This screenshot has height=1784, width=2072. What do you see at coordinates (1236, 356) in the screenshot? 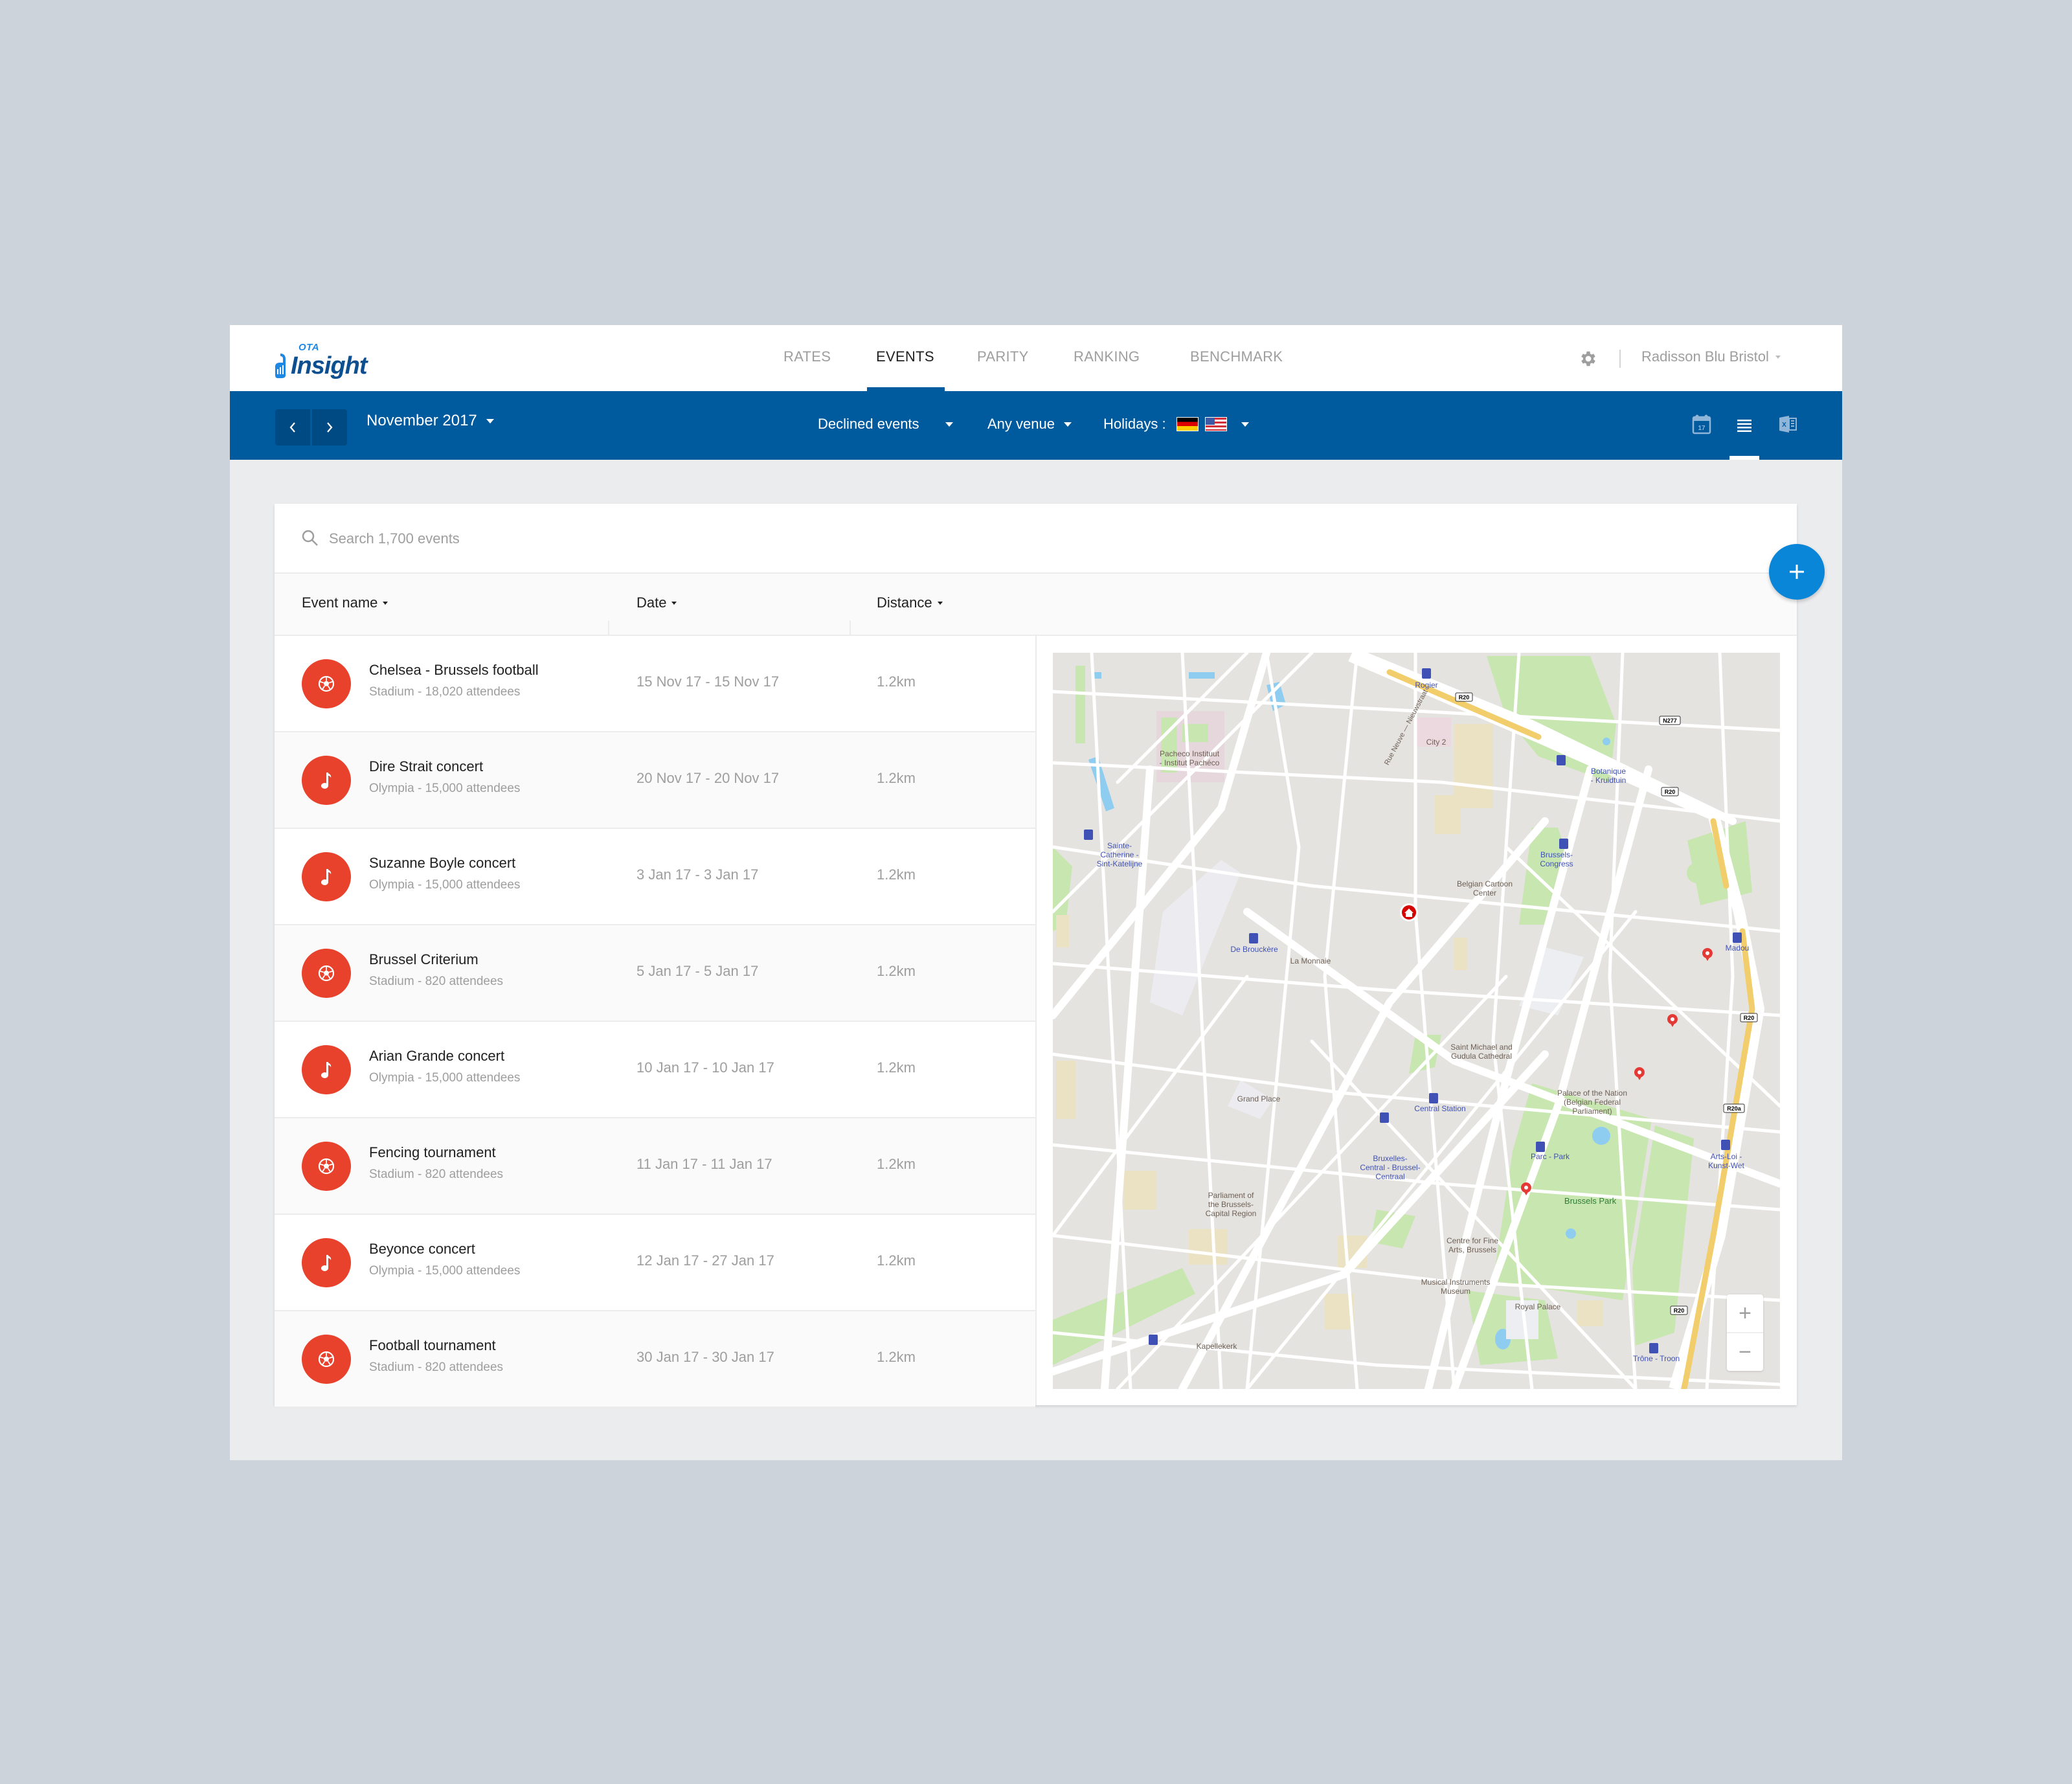
I see `nav-tab-benchmark: BENCHMARK` at bounding box center [1236, 356].